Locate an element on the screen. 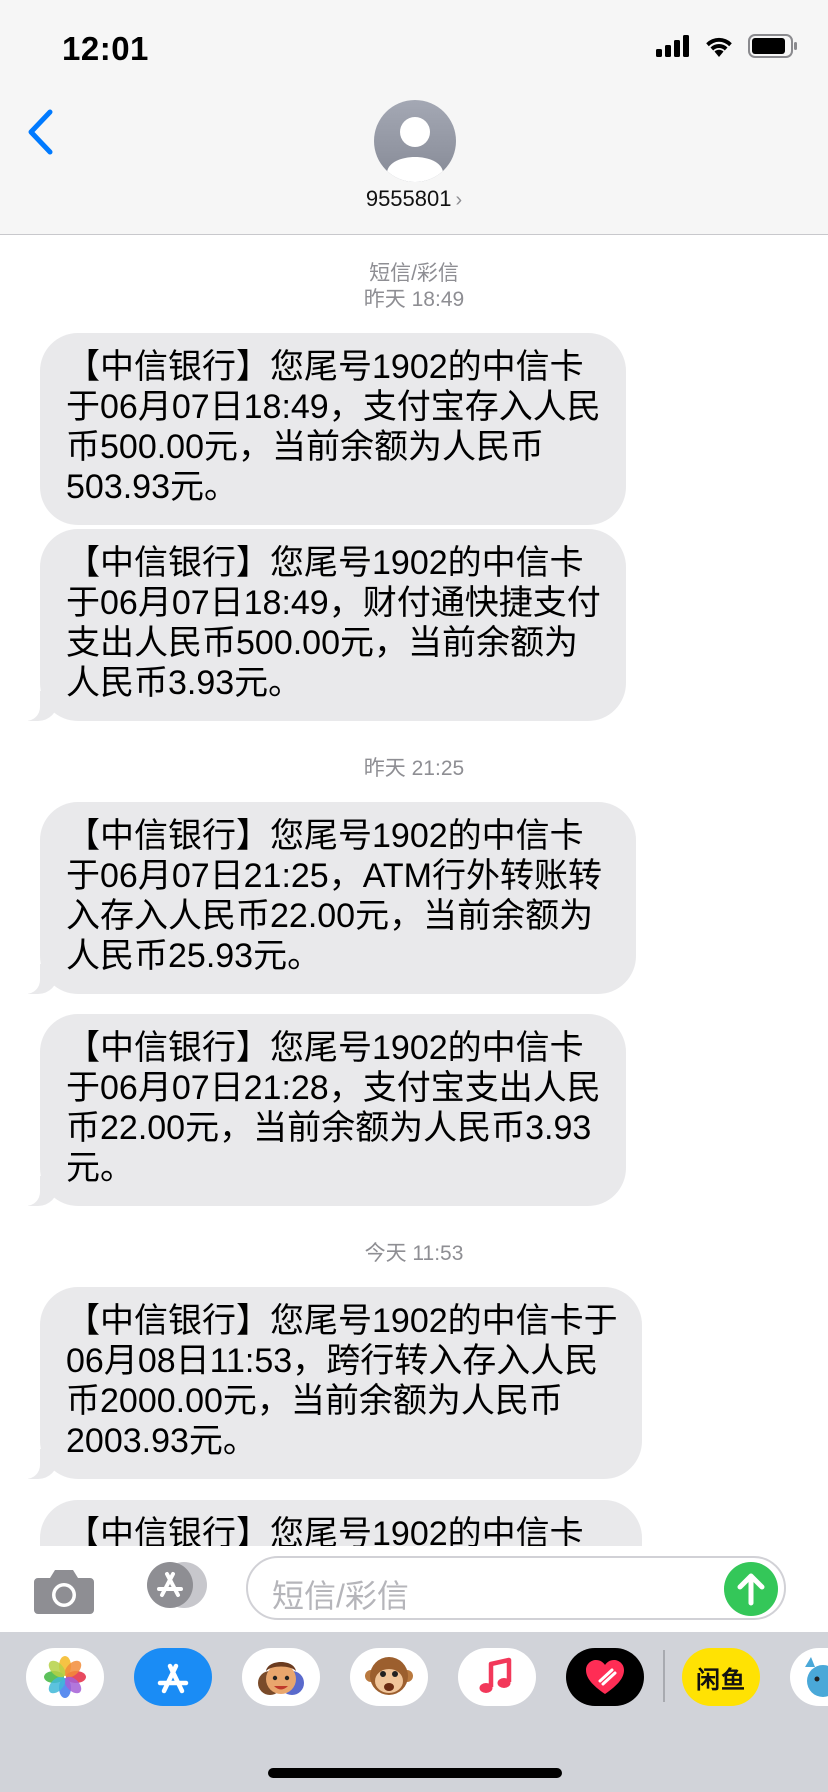 This screenshot has width=828, height=1792. xianyu-app-button: 闲鱼 is located at coordinates (721, 1677).